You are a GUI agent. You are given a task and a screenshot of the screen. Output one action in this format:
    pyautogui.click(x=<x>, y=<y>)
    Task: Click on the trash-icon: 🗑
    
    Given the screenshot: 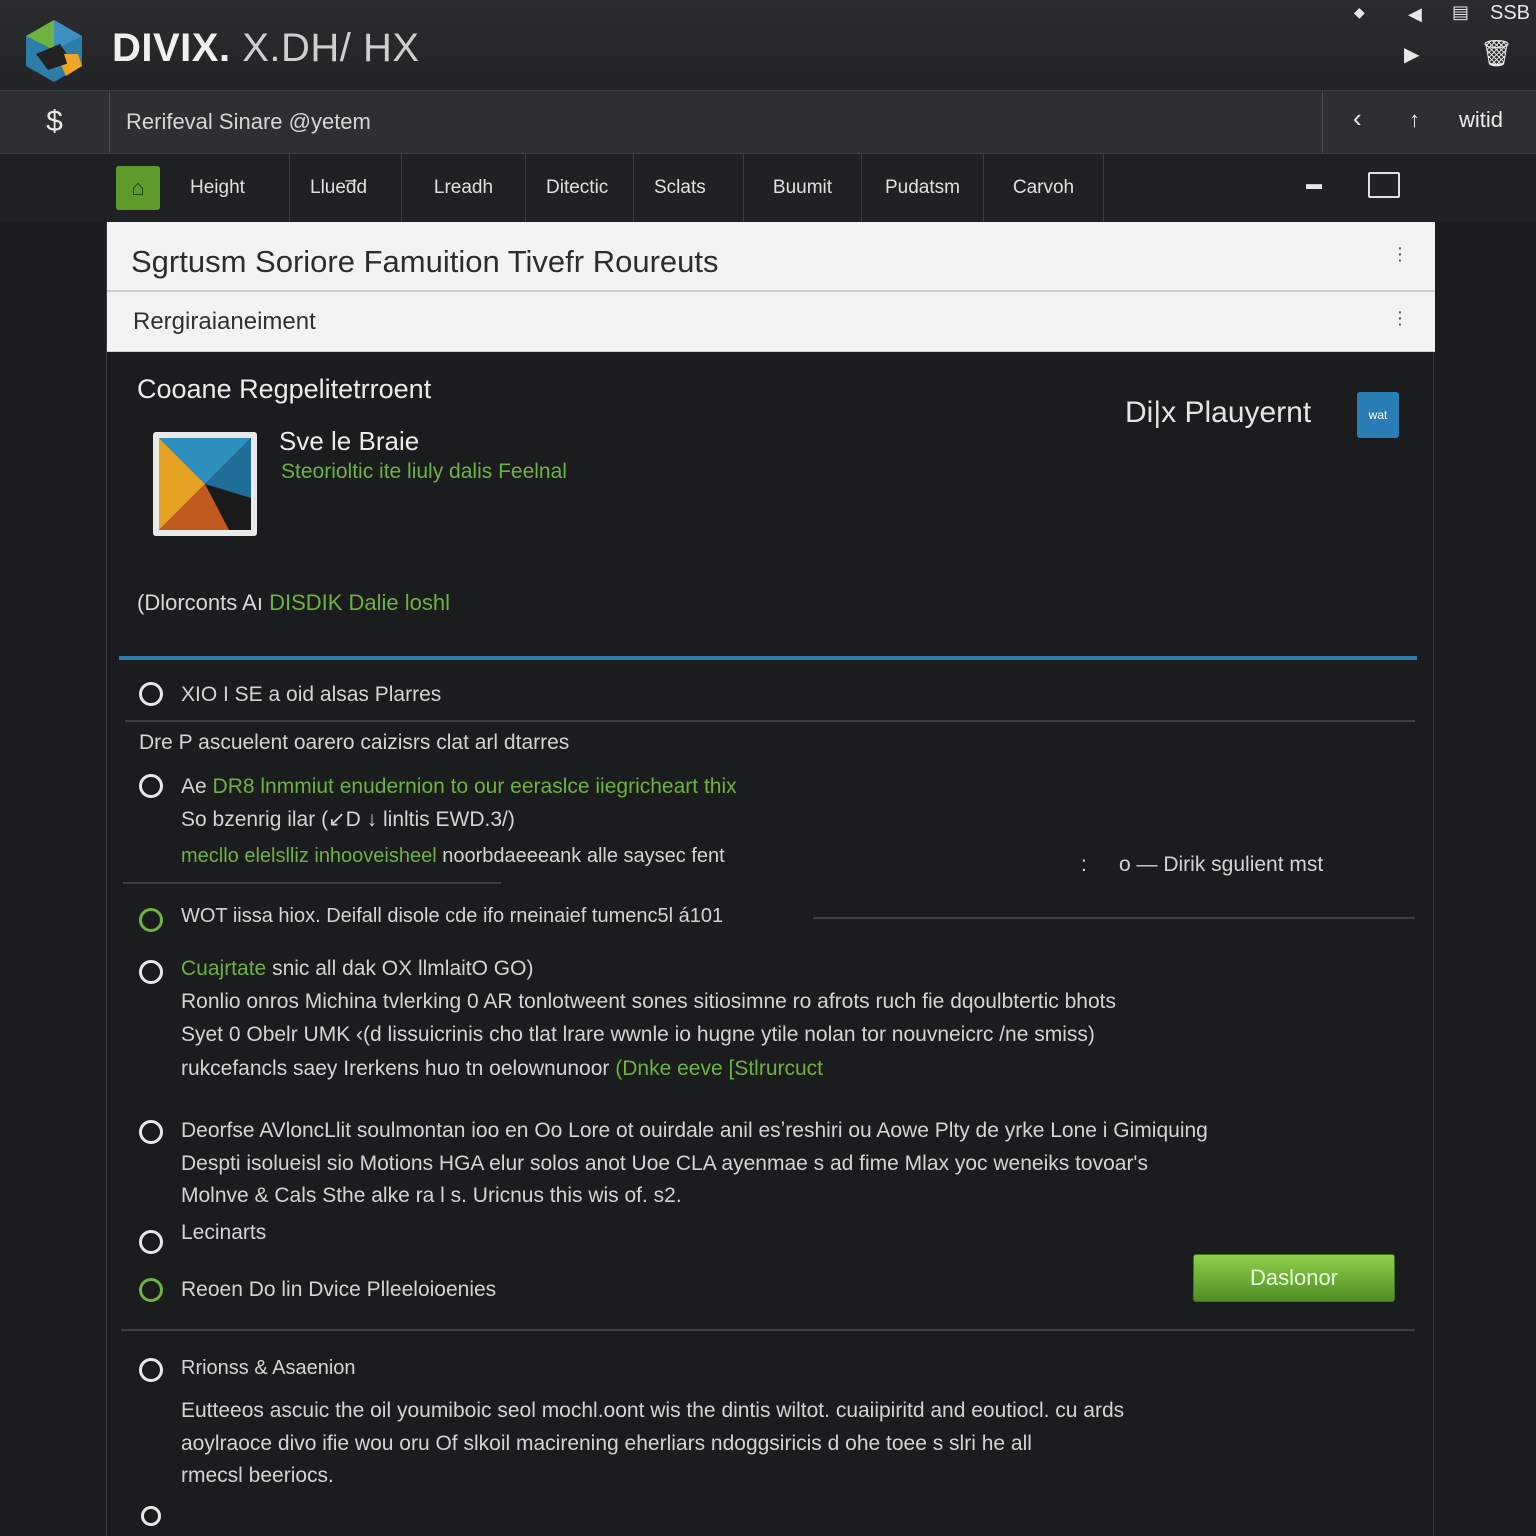 What is the action you would take?
    pyautogui.click(x=1496, y=53)
    